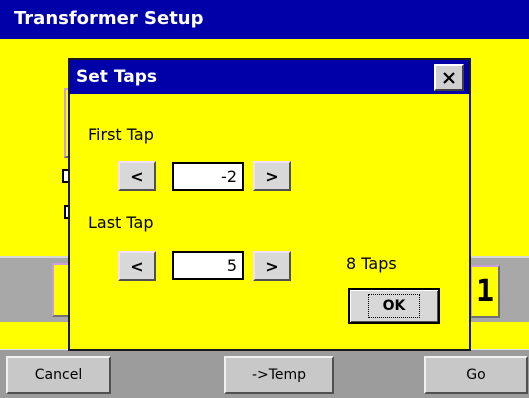 The width and height of the screenshot is (529, 398). Describe the element at coordinates (485, 291) in the screenshot. I see `background-button: 1` at that location.